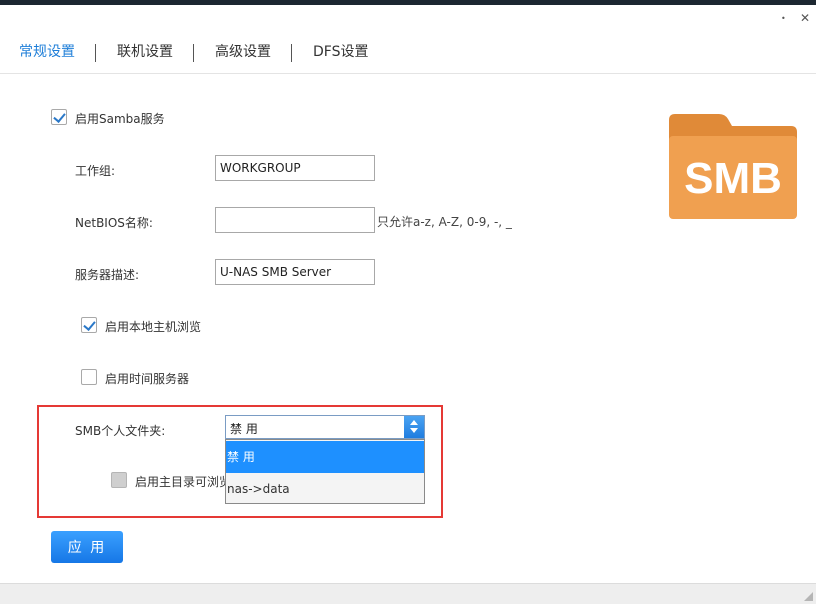 This screenshot has height=604, width=816. What do you see at coordinates (120, 119) in the screenshot?
I see `enable-samba-label: 启用Samba服务` at bounding box center [120, 119].